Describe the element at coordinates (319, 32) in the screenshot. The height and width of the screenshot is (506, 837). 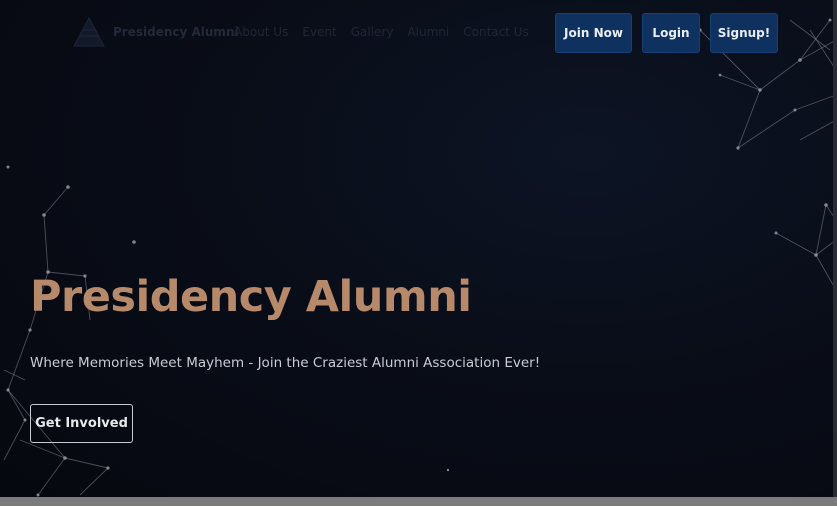
I see `nav-link-event: Event` at that location.